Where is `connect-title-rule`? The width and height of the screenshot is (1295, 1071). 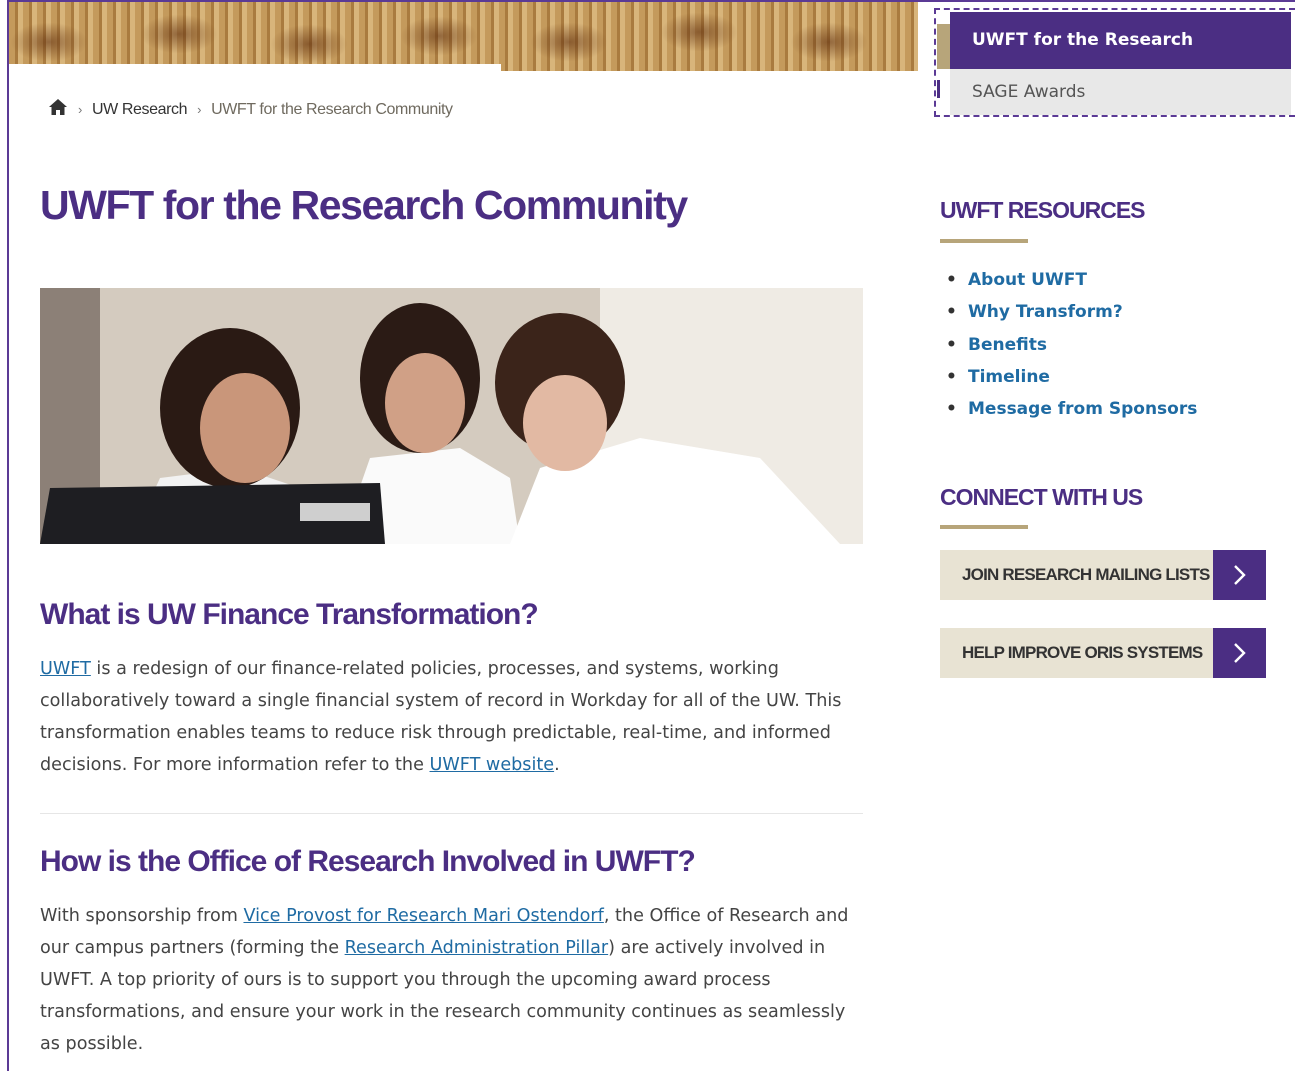
connect-title-rule is located at coordinates (984, 527).